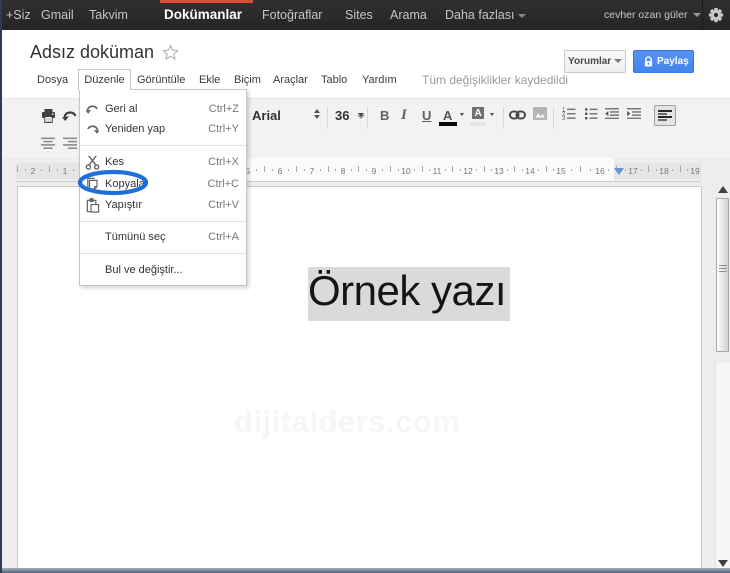 The height and width of the screenshot is (573, 730). Describe the element at coordinates (564, 117) in the screenshot. I see `svg-text: 3` at that location.